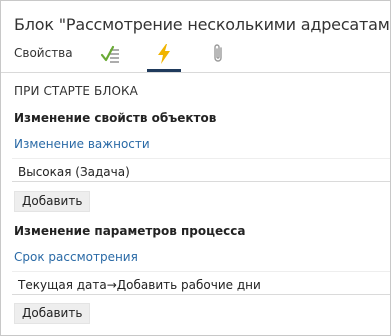  Describe the element at coordinates (130, 231) in the screenshot. I see `group-title-process-params: Изменение параметров процесса` at that location.